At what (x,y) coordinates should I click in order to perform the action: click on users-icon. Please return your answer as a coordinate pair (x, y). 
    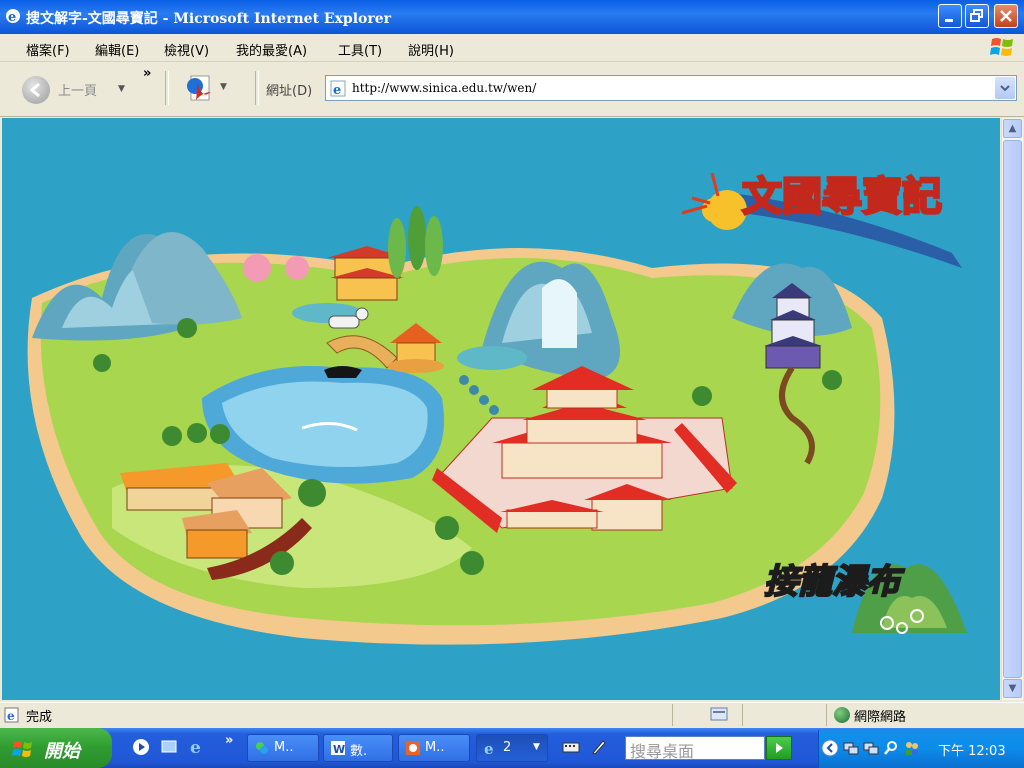
    Looking at the image, I should click on (912, 748).